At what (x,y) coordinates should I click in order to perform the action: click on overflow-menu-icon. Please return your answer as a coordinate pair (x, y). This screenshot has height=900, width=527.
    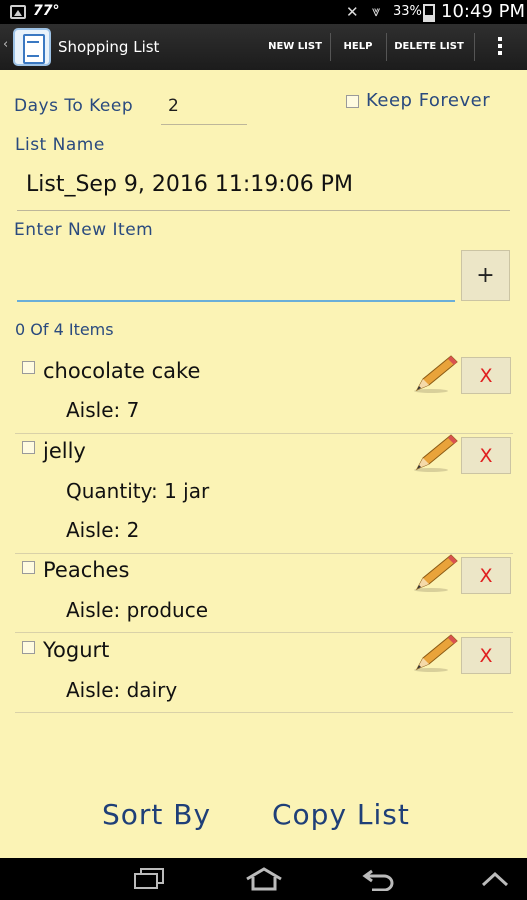
    Looking at the image, I should click on (500, 47).